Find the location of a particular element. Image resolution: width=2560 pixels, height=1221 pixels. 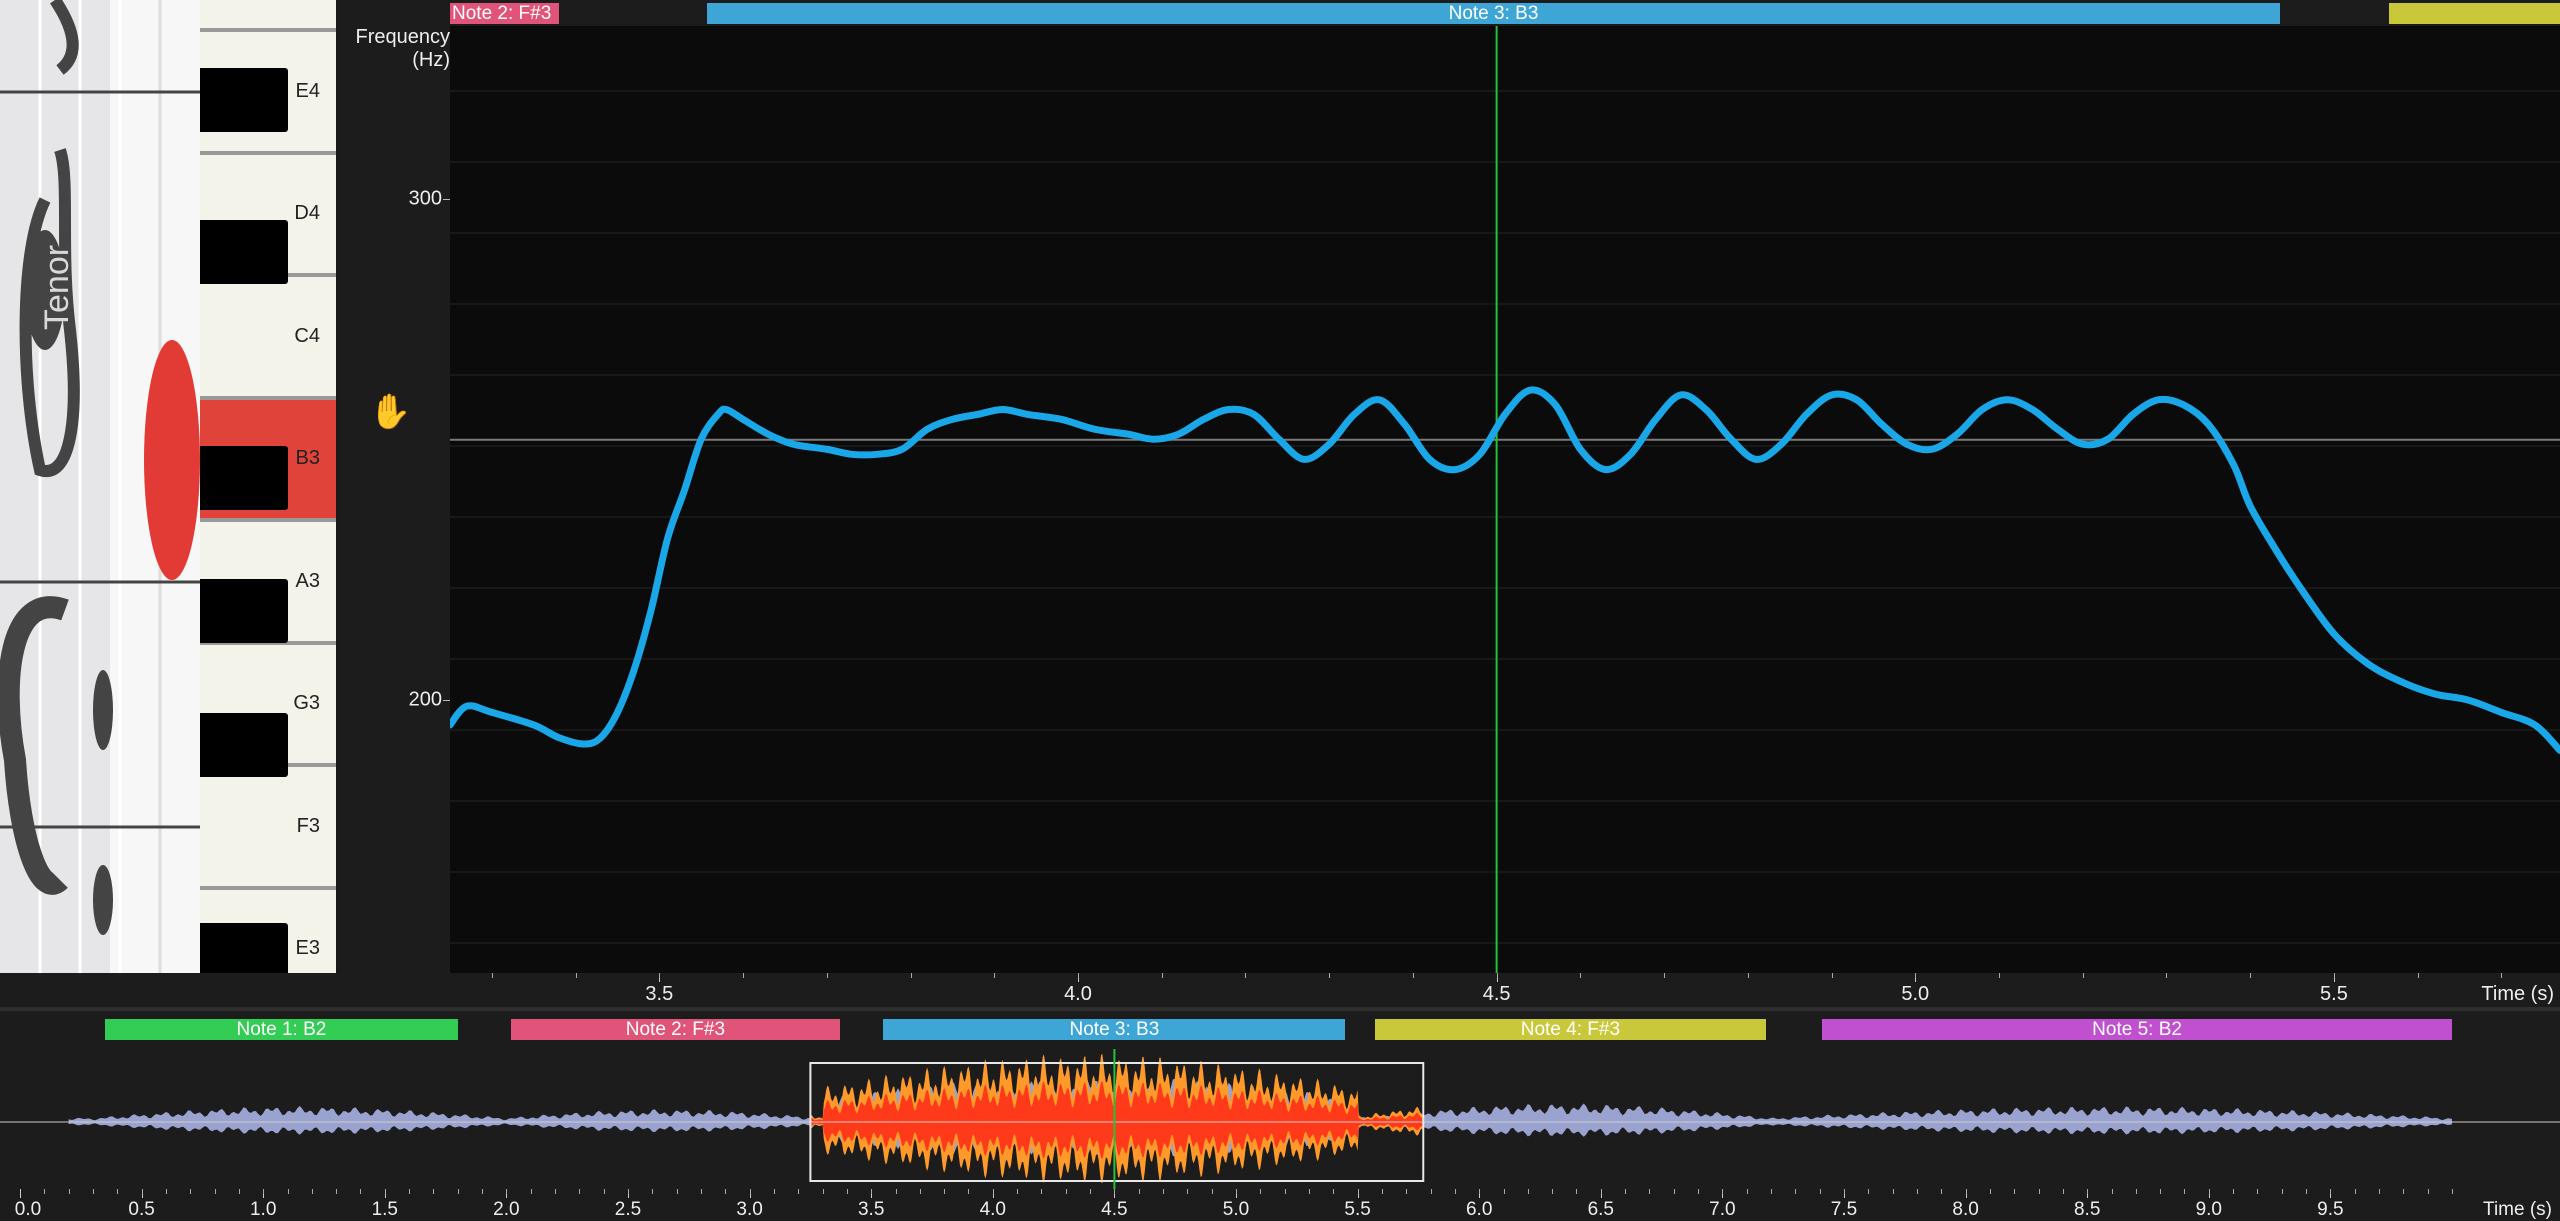

note-bar-label: Note 2: F#3 is located at coordinates (502, 13).